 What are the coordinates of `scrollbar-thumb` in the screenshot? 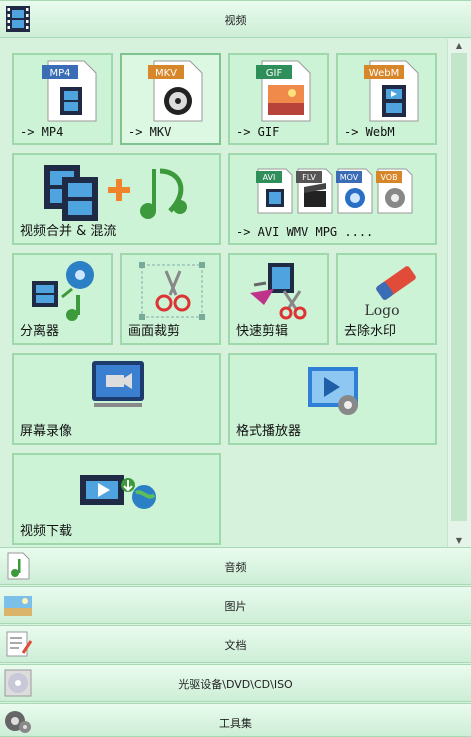 It's located at (459, 287).